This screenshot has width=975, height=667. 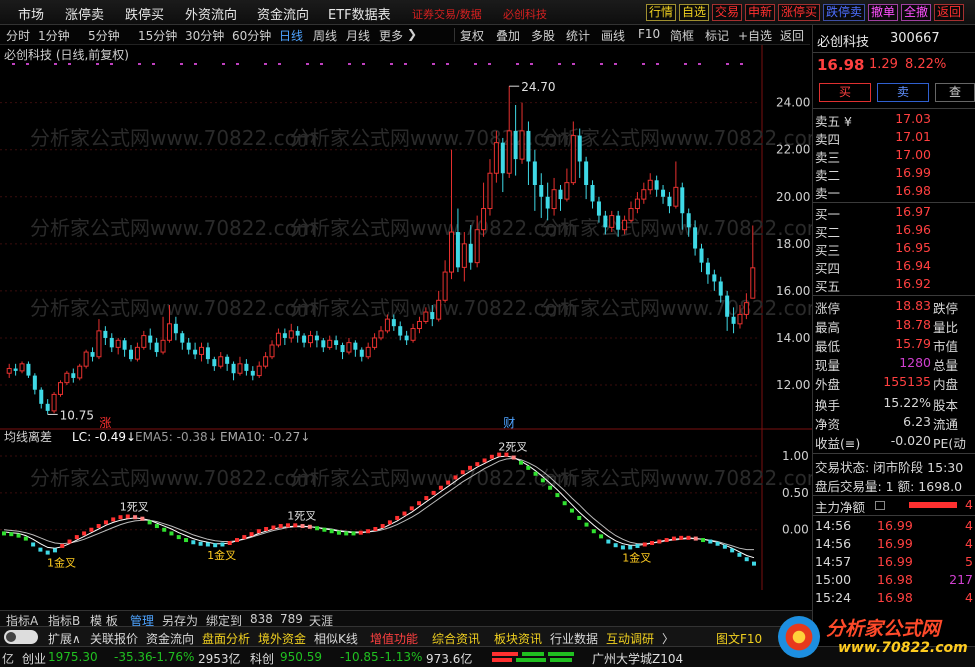 I want to click on menu-etf-table: ETF数据表, so click(x=359, y=13).